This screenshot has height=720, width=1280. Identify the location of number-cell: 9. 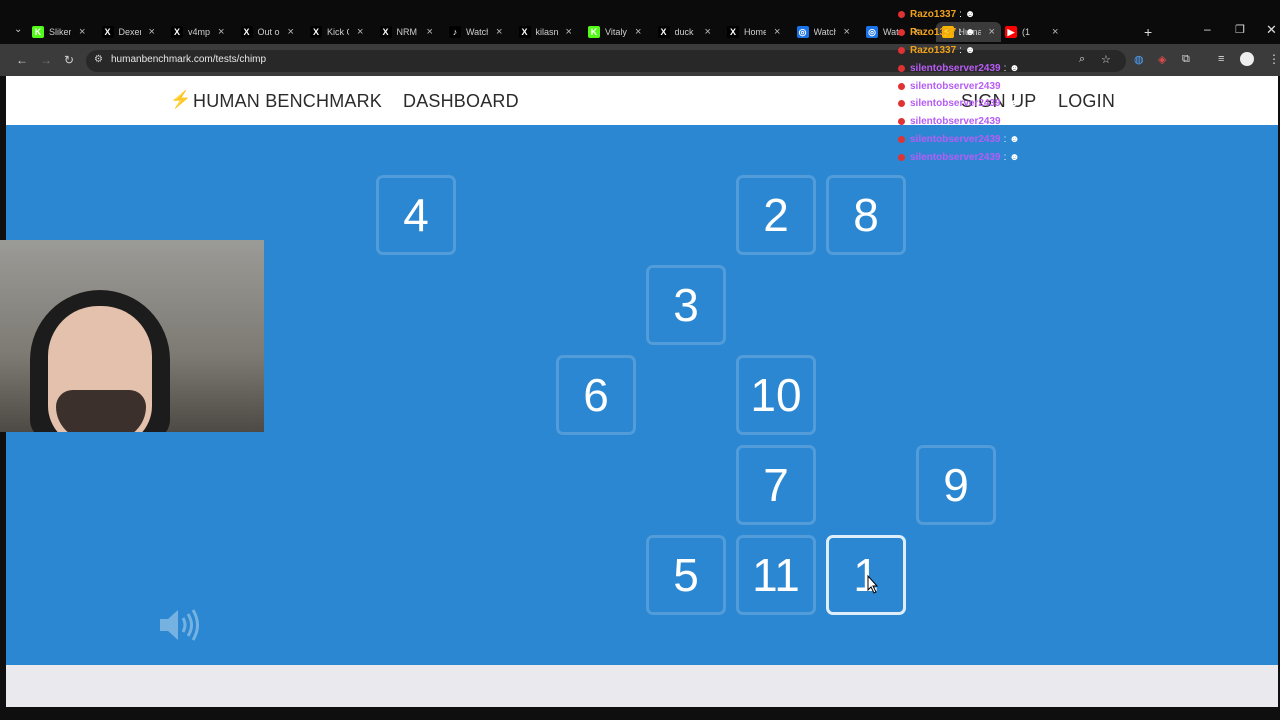
(956, 485).